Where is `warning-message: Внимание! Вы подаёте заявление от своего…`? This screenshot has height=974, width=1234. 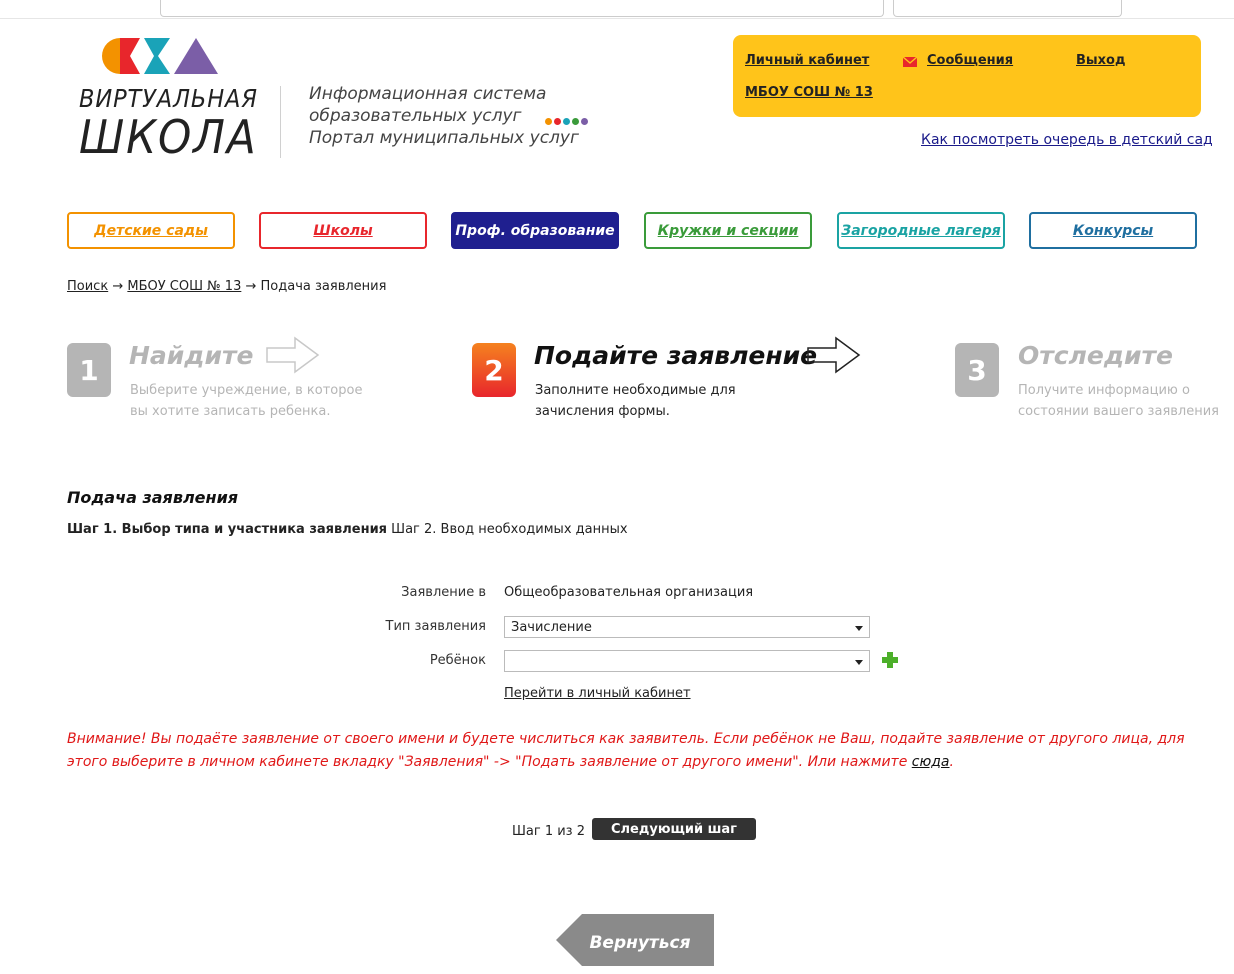 warning-message: Внимание! Вы подаёте заявление от своего… is located at coordinates (637, 751).